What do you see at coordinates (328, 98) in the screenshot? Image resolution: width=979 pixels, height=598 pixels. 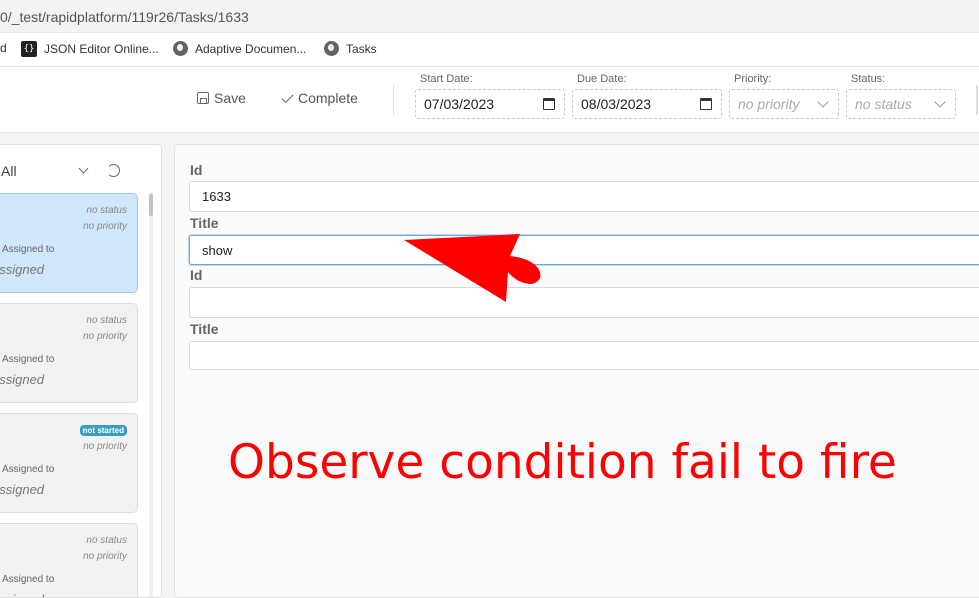 I see `complete-label: Complete` at bounding box center [328, 98].